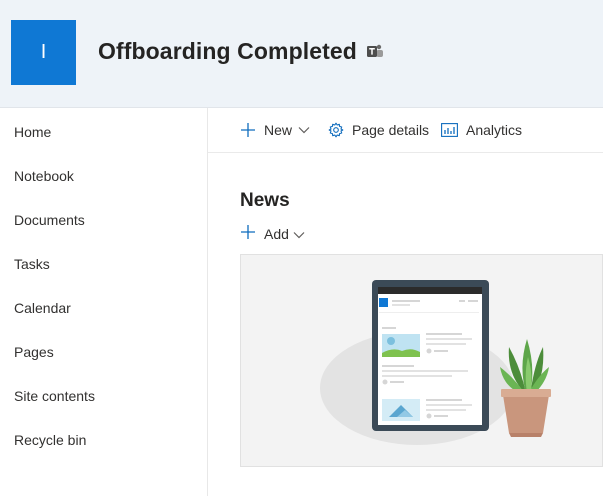  What do you see at coordinates (34, 352) in the screenshot?
I see `nav-item-pages: Pages` at bounding box center [34, 352].